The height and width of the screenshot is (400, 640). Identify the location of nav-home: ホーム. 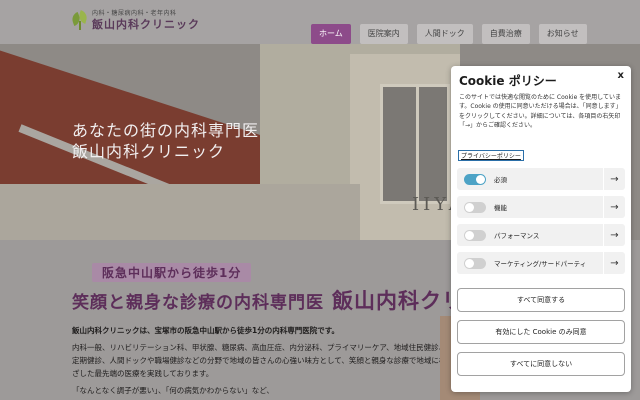
(331, 34).